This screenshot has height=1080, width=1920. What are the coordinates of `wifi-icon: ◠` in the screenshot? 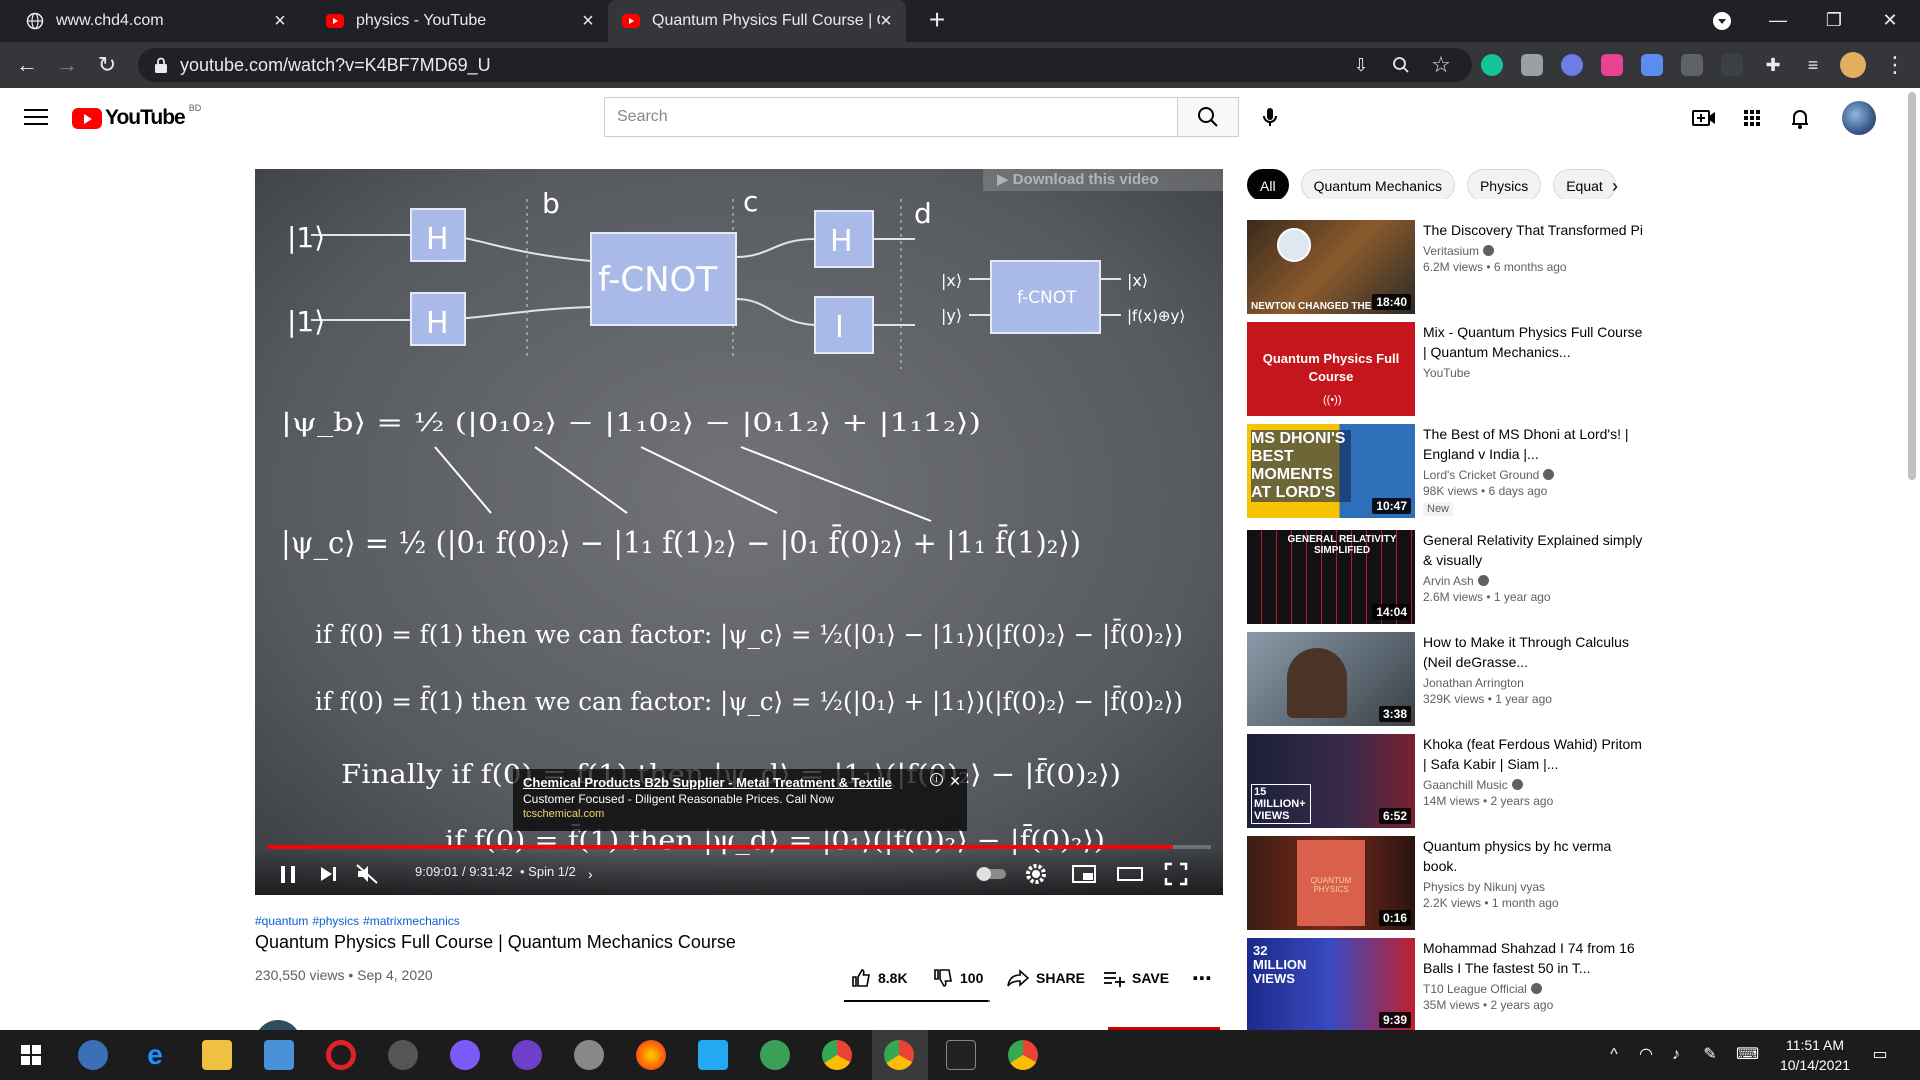 It's located at (1646, 1055).